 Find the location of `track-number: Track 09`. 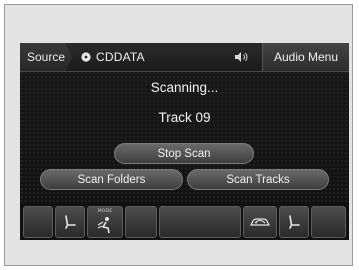

track-number: Track 09 is located at coordinates (184, 117).